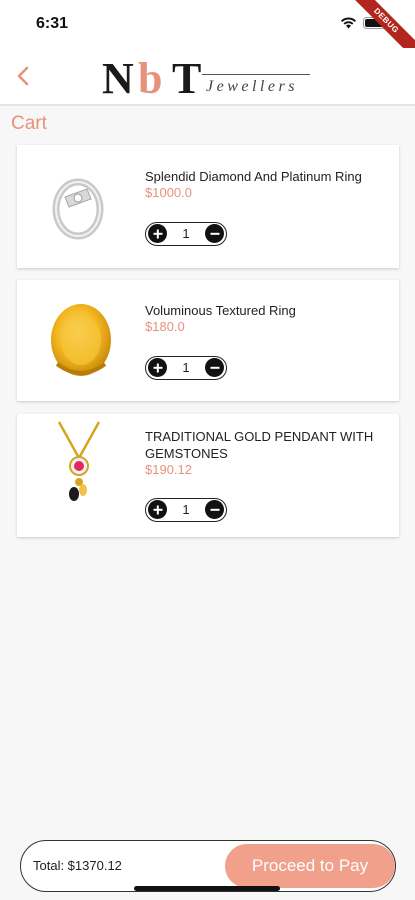 The image size is (415, 900). Describe the element at coordinates (348, 23) in the screenshot. I see `wifi-icon` at that location.